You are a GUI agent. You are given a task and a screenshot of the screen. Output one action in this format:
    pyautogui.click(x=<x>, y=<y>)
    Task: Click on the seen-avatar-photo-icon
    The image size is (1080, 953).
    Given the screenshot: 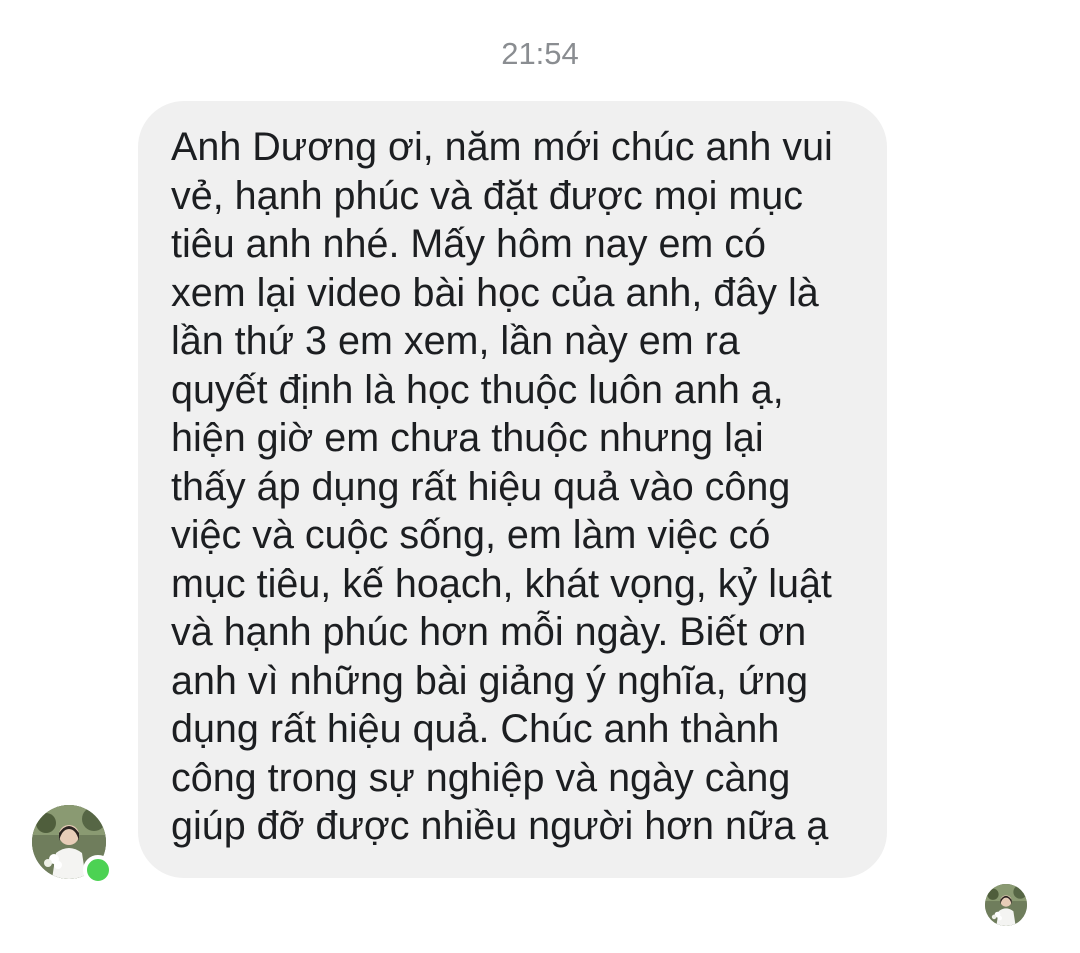 What is the action you would take?
    pyautogui.click(x=1006, y=905)
    